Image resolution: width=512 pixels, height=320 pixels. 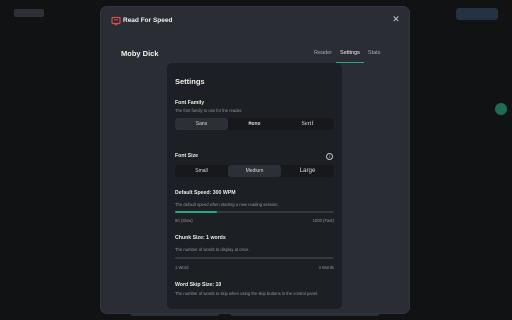 I want to click on tab-reader: Reader, so click(x=323, y=55).